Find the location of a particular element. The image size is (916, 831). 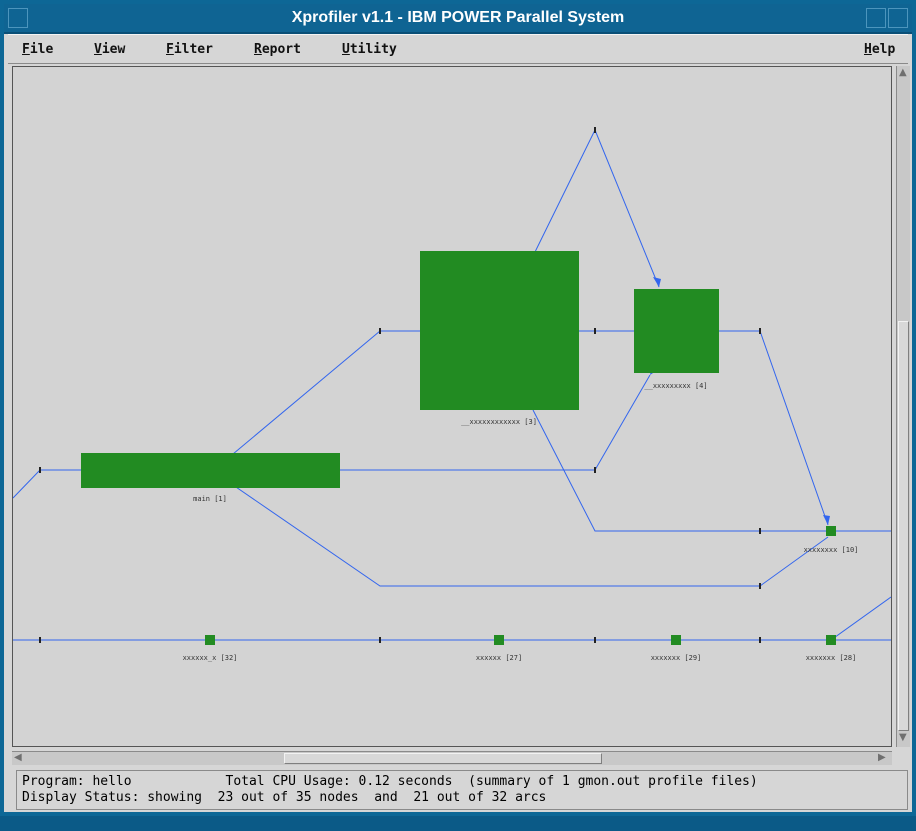

menu-report: Report is located at coordinates (277, 49).